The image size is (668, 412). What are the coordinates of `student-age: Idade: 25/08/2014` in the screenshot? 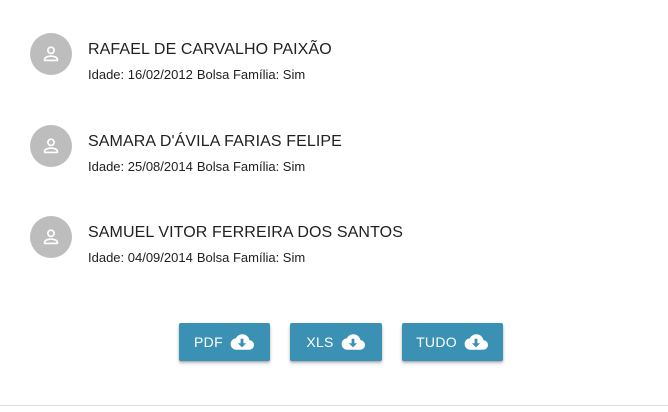 It's located at (140, 166).